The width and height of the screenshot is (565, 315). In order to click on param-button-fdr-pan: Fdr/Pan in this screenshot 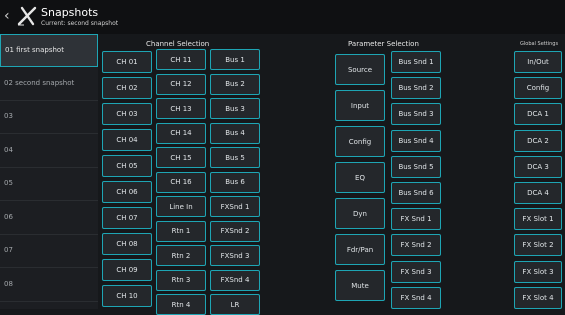, I will do `click(360, 249)`.